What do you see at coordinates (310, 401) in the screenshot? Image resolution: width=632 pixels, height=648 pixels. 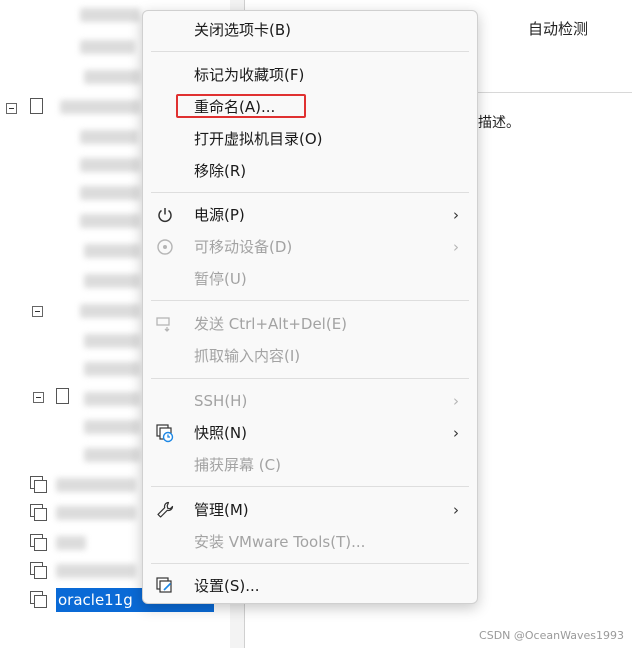 I see `menu-item-ssh: SSH(H) ›` at bounding box center [310, 401].